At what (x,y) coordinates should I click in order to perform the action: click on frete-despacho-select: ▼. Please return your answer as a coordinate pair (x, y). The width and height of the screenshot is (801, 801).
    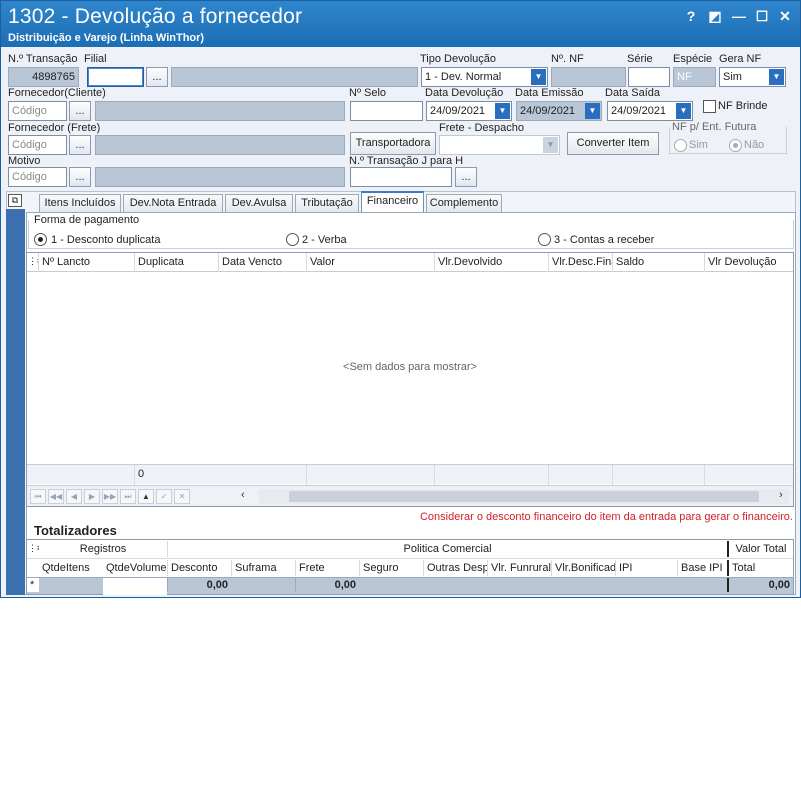
    Looking at the image, I should click on (499, 145).